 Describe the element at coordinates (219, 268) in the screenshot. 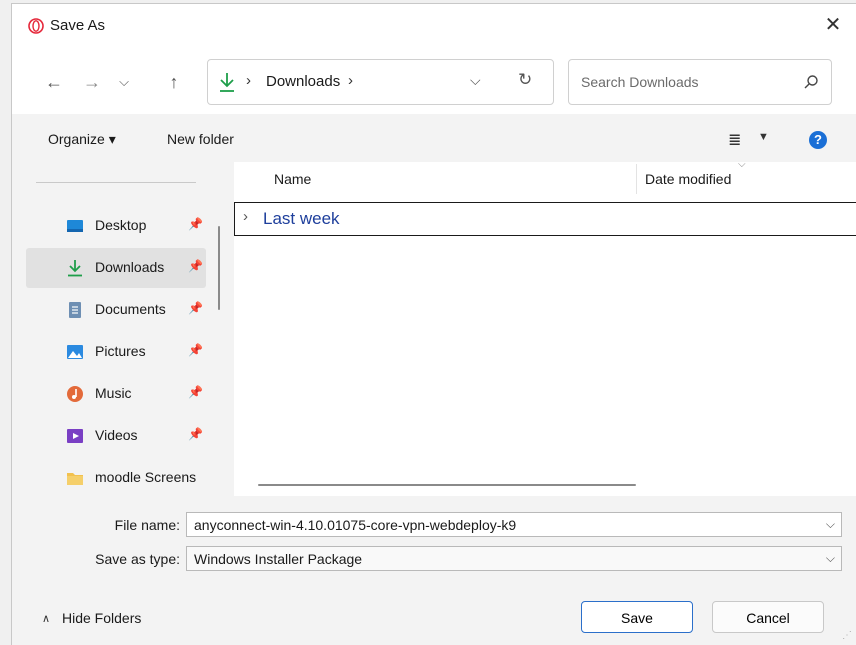

I see `sidebar-scrollbar` at that location.